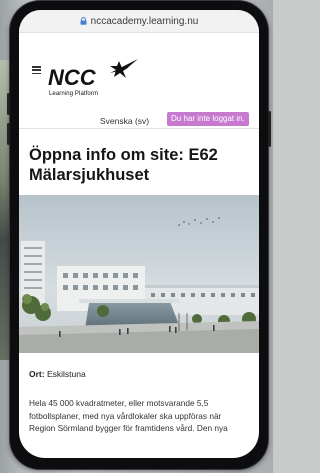  Describe the element at coordinates (208, 119) in the screenshot. I see `login-status-button: Du har inte loggat in.` at that location.